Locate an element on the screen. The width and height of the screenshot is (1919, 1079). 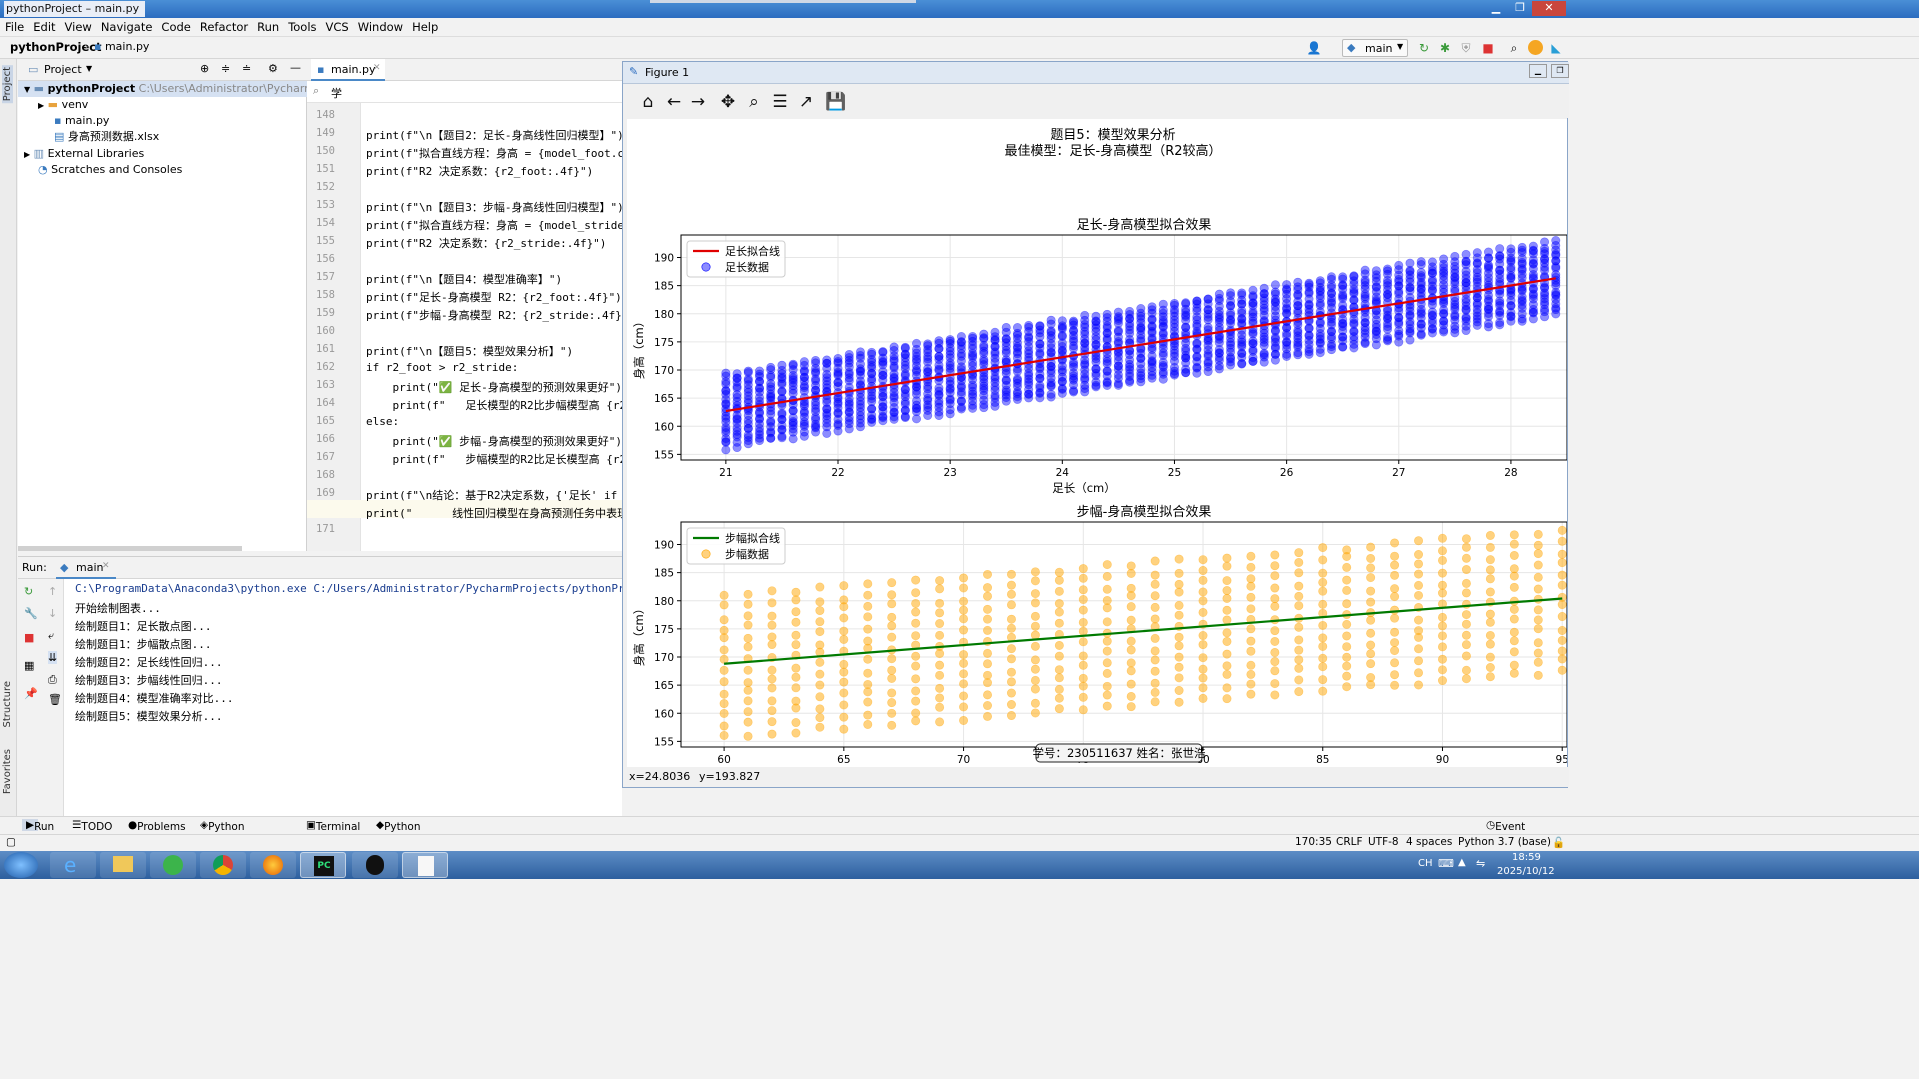
code-line: print(f"\n结论：基于R2决定系数，{'足长' if r is located at coordinates (494, 495).